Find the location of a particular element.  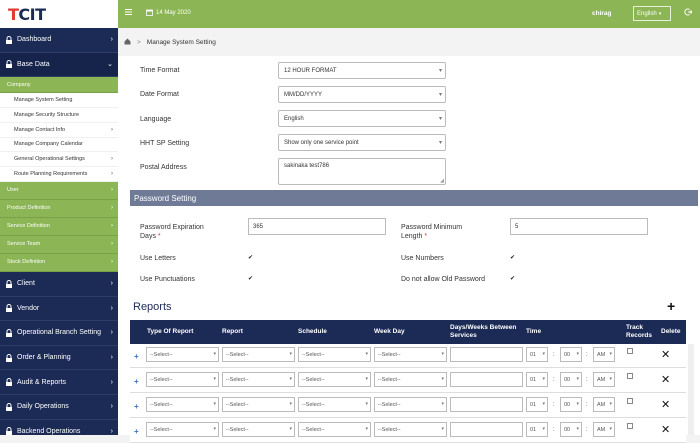

use-numbers-checkbox: ✔ is located at coordinates (513, 258).